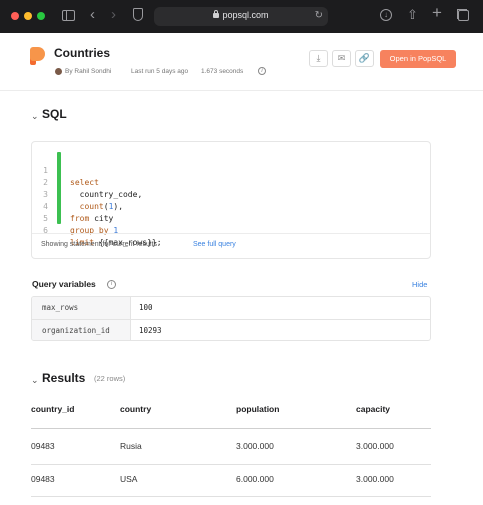 Image resolution: width=483 pixels, height=505 pixels. Describe the element at coordinates (463, 15) in the screenshot. I see `tab-overview-icon` at that location.